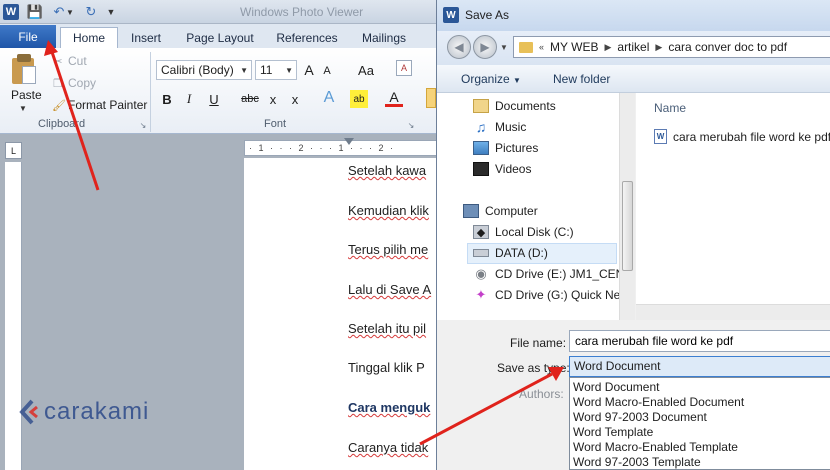  I want to click on font-color-button: A, so click(394, 98).